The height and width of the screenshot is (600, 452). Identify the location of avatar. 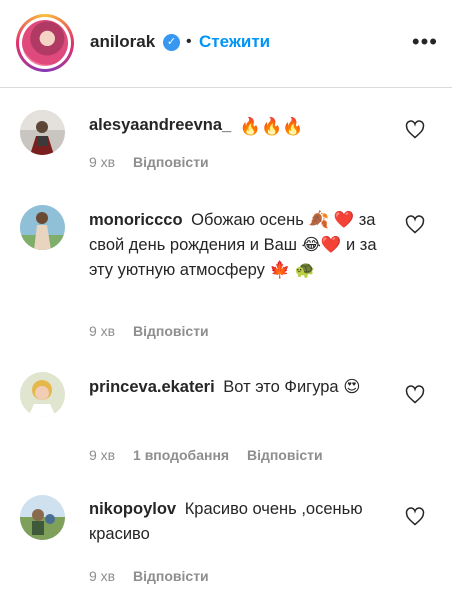
(45, 43).